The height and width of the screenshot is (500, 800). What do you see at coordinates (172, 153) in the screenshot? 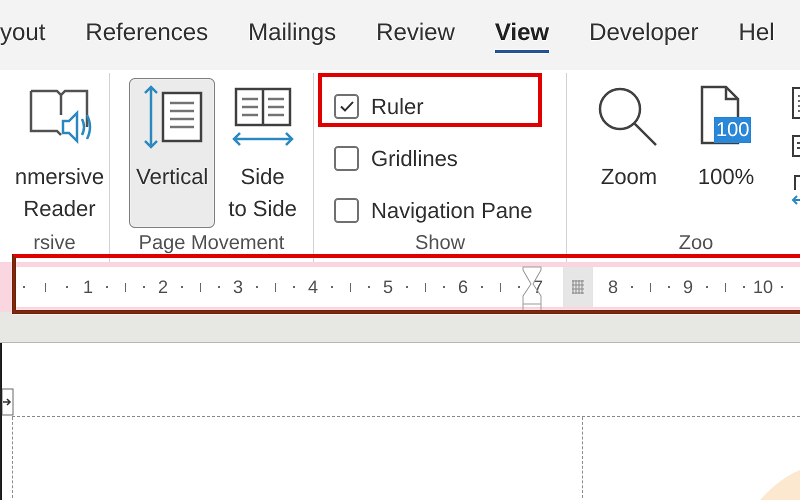
I see `ribbon-button: Vertical` at bounding box center [172, 153].